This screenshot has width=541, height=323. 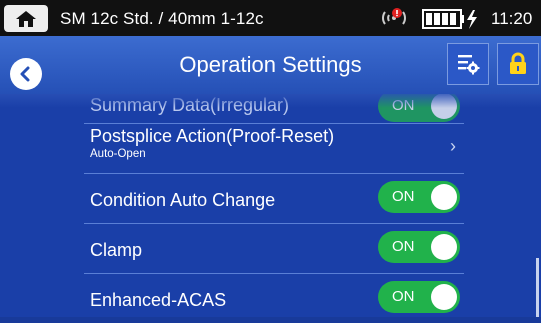 I want to click on lock-icon, so click(x=518, y=63).